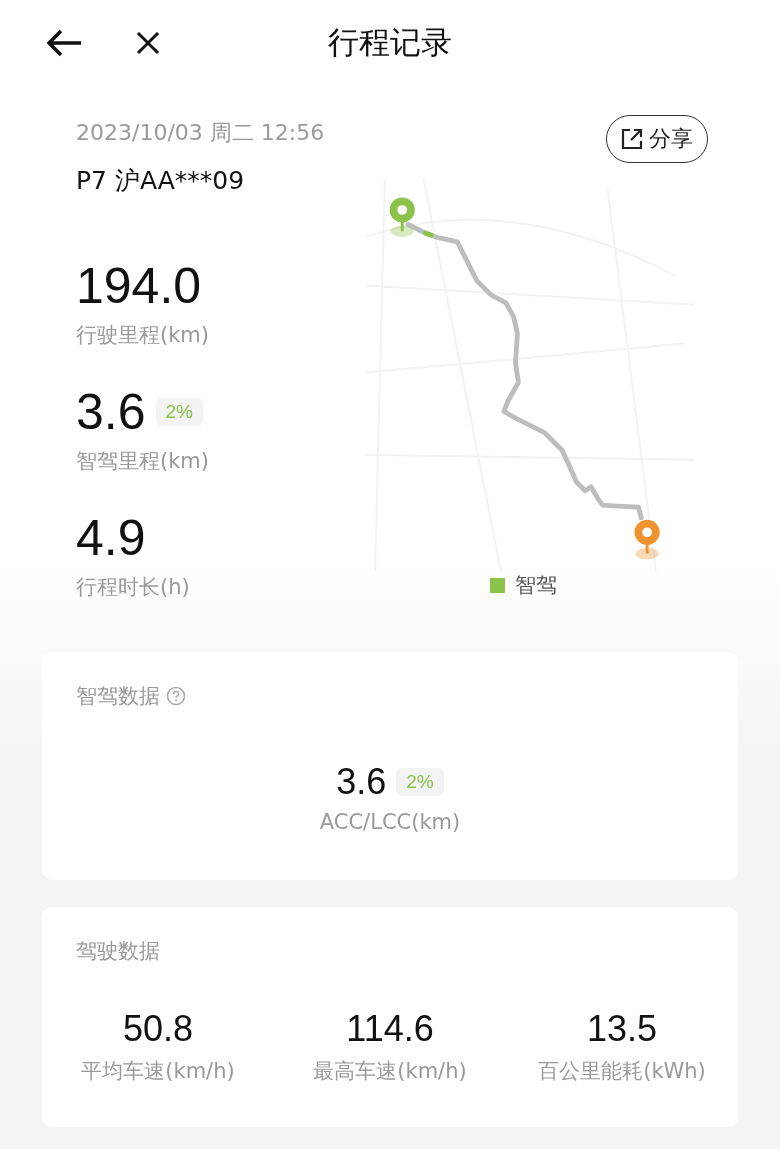  I want to click on metric-label: 最高车速(km/h), so click(390, 1071).